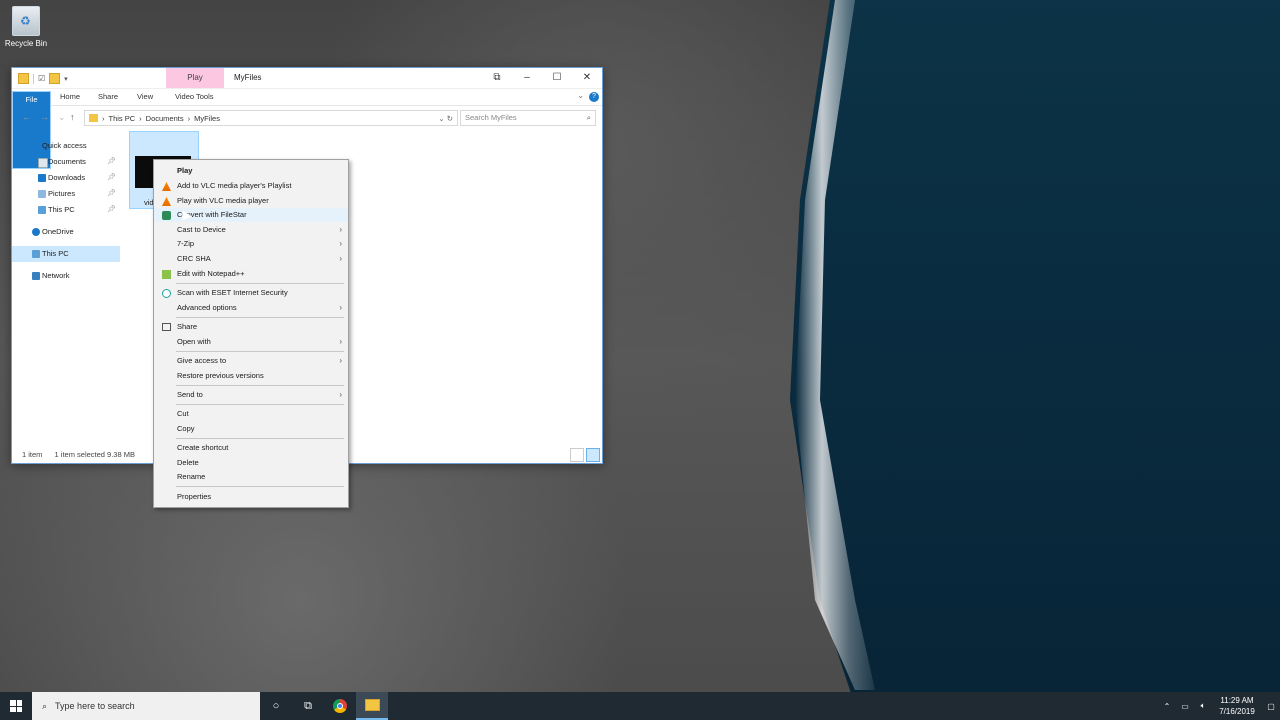 This screenshot has width=1280, height=720. What do you see at coordinates (186, 428) in the screenshot?
I see `menu-item-label: Copy` at bounding box center [186, 428].